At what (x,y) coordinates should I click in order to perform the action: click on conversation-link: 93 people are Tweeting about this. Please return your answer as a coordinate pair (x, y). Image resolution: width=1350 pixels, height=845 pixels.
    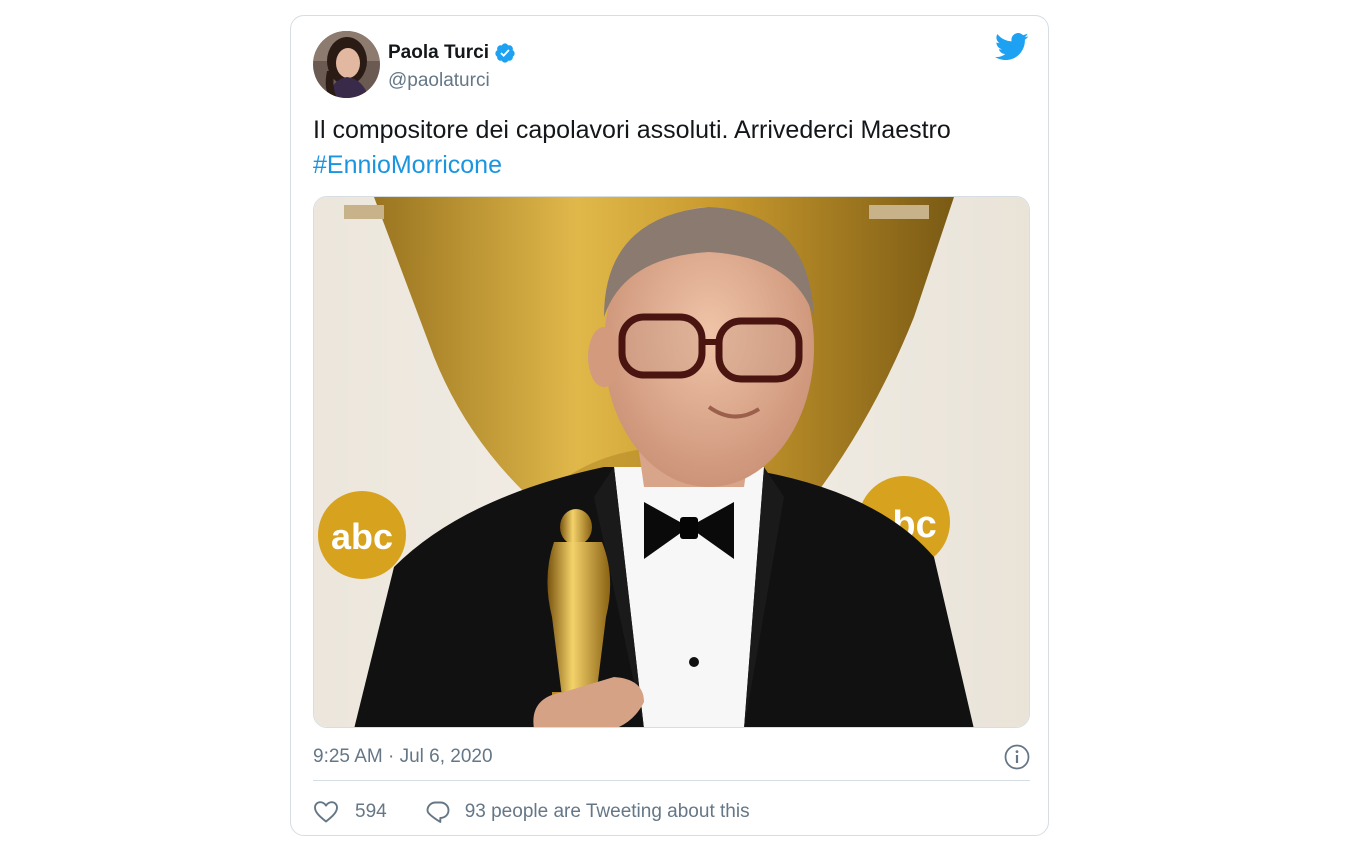
    Looking at the image, I should click on (587, 812).